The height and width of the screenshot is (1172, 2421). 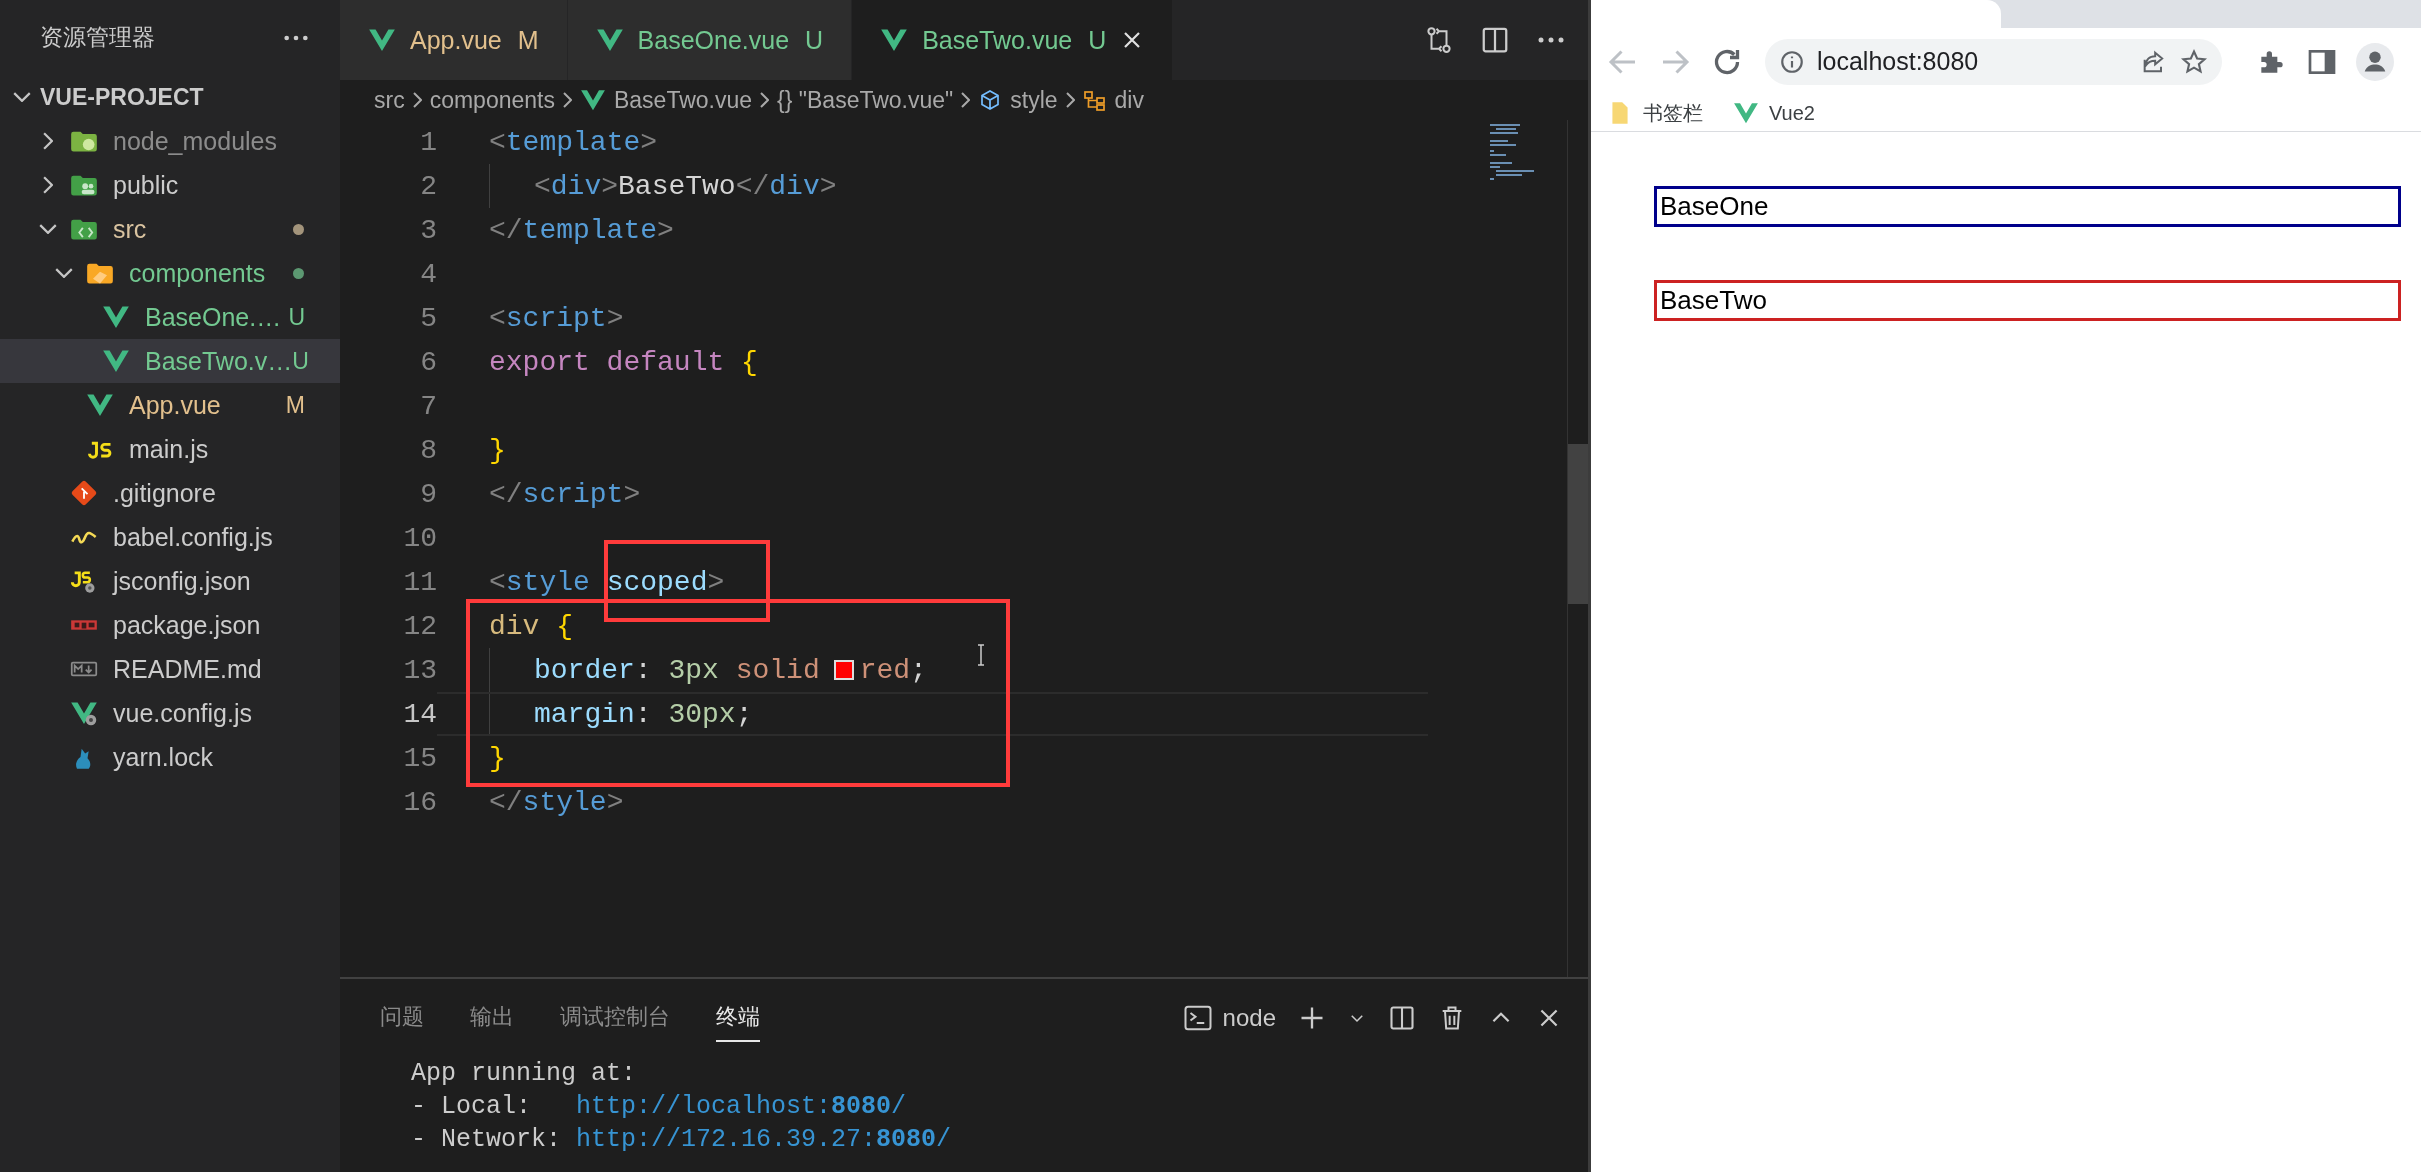 What do you see at coordinates (741, 1106) in the screenshot?
I see `terminal-link: http://localhost:8080/` at bounding box center [741, 1106].